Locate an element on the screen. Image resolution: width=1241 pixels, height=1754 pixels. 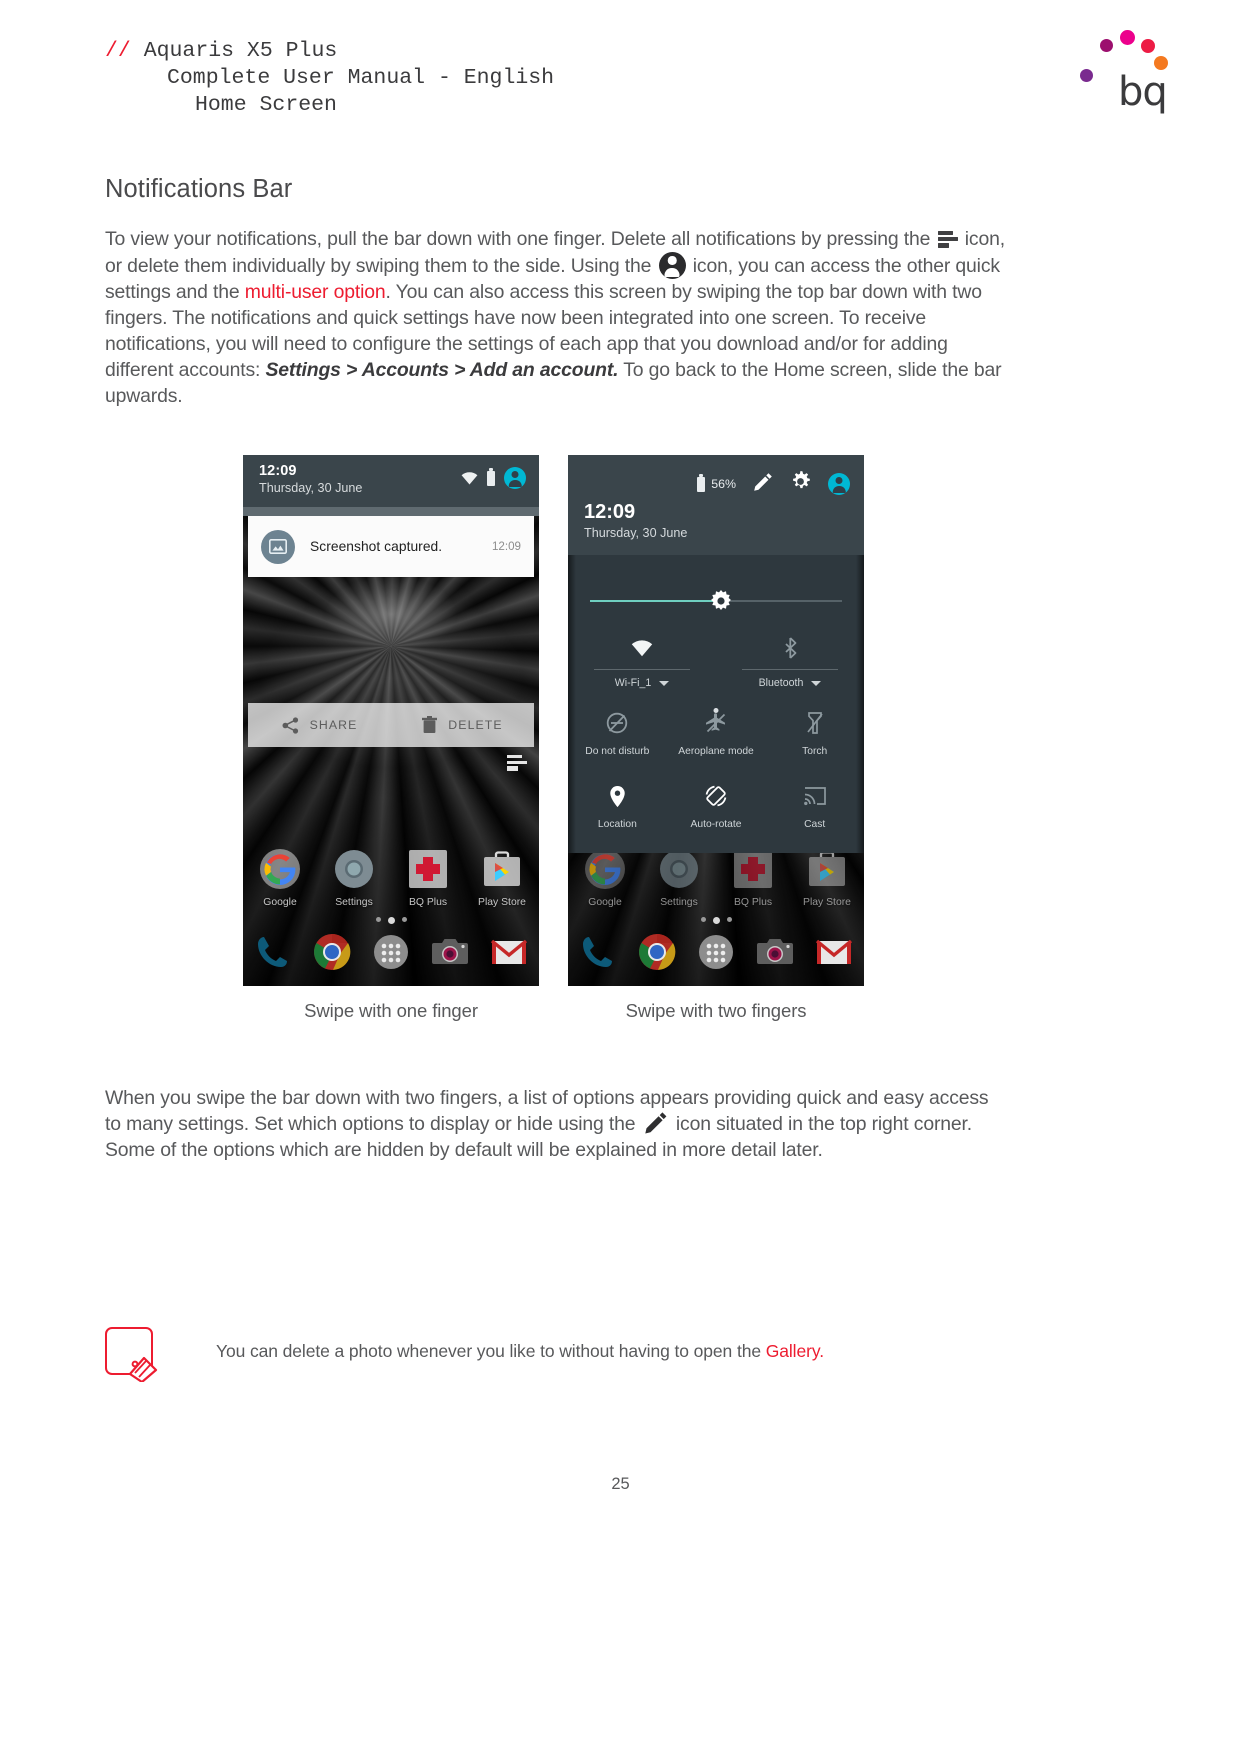
quick-settings-top-icons: 56% is located at coordinates (773, 484).